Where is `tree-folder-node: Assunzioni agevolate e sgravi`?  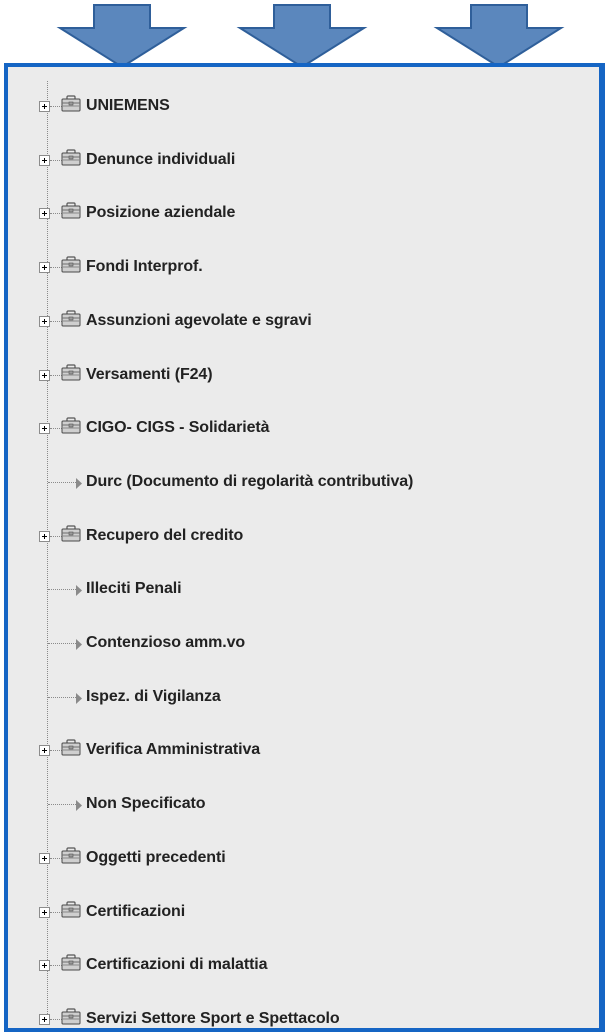 tree-folder-node: Assunzioni agevolate e sgravi is located at coordinates (303, 325).